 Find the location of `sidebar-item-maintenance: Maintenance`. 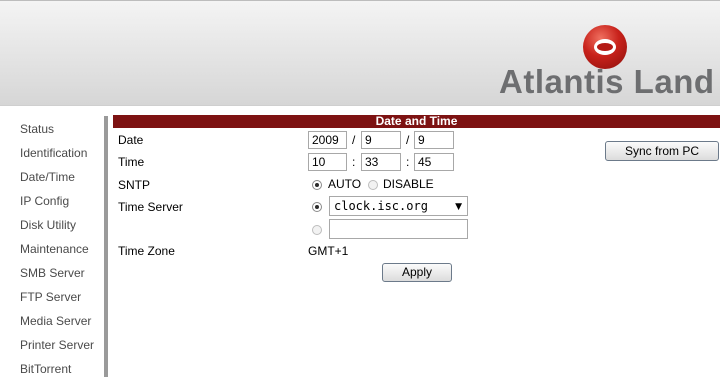

sidebar-item-maintenance: Maintenance is located at coordinates (54, 249).